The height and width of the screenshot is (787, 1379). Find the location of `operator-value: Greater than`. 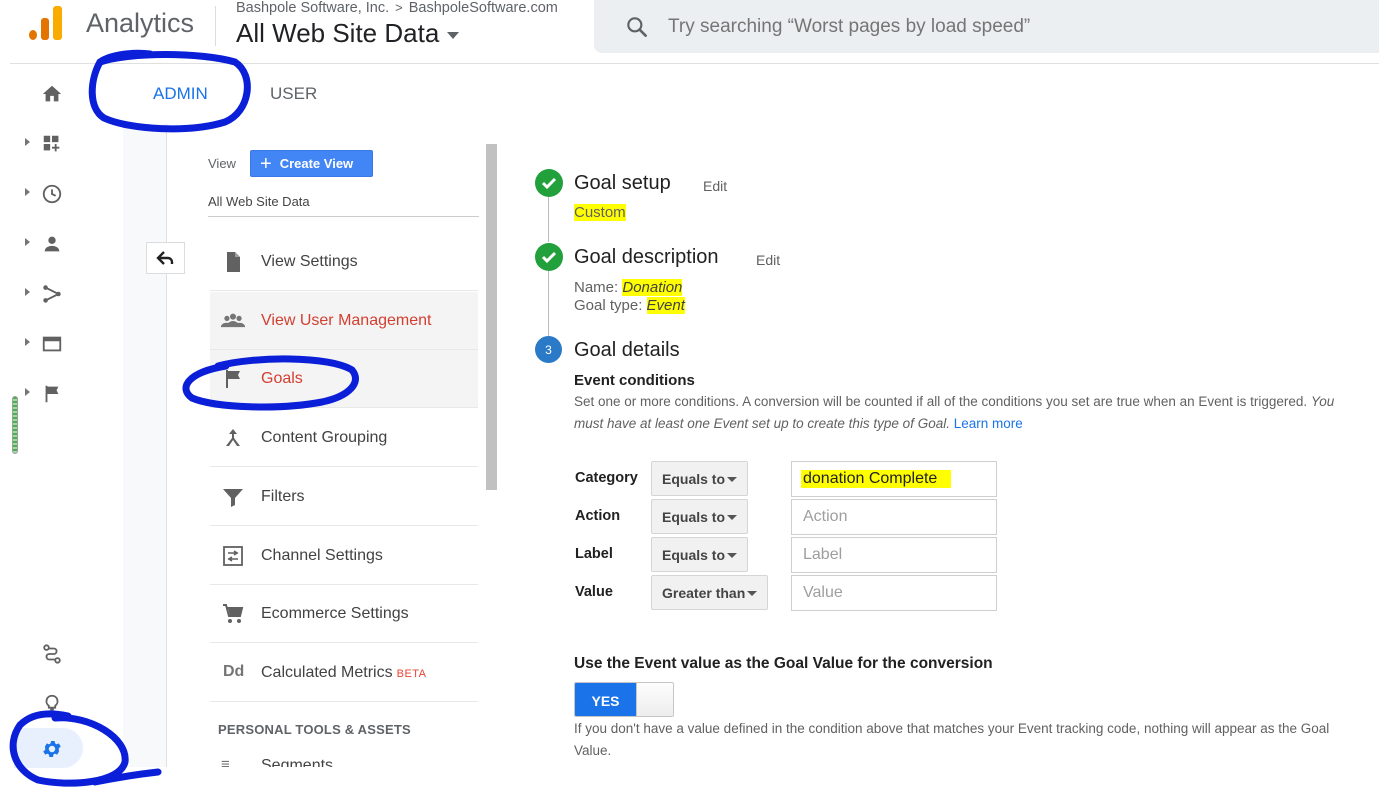

operator-value: Greater than is located at coordinates (704, 592).